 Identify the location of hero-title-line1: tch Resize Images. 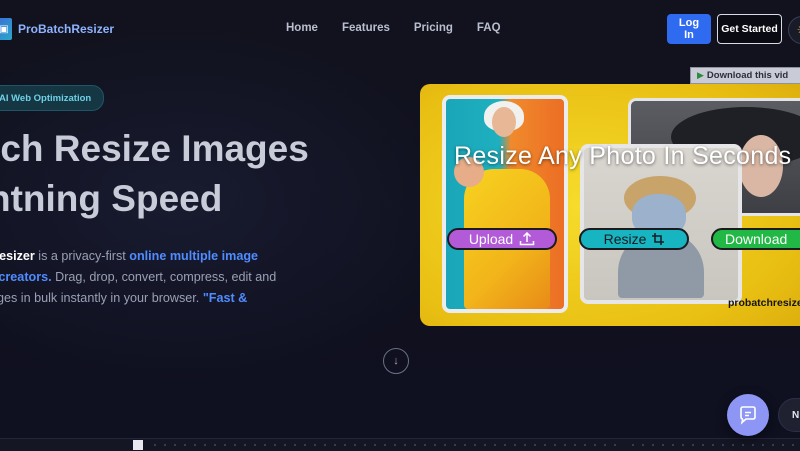
(154, 148).